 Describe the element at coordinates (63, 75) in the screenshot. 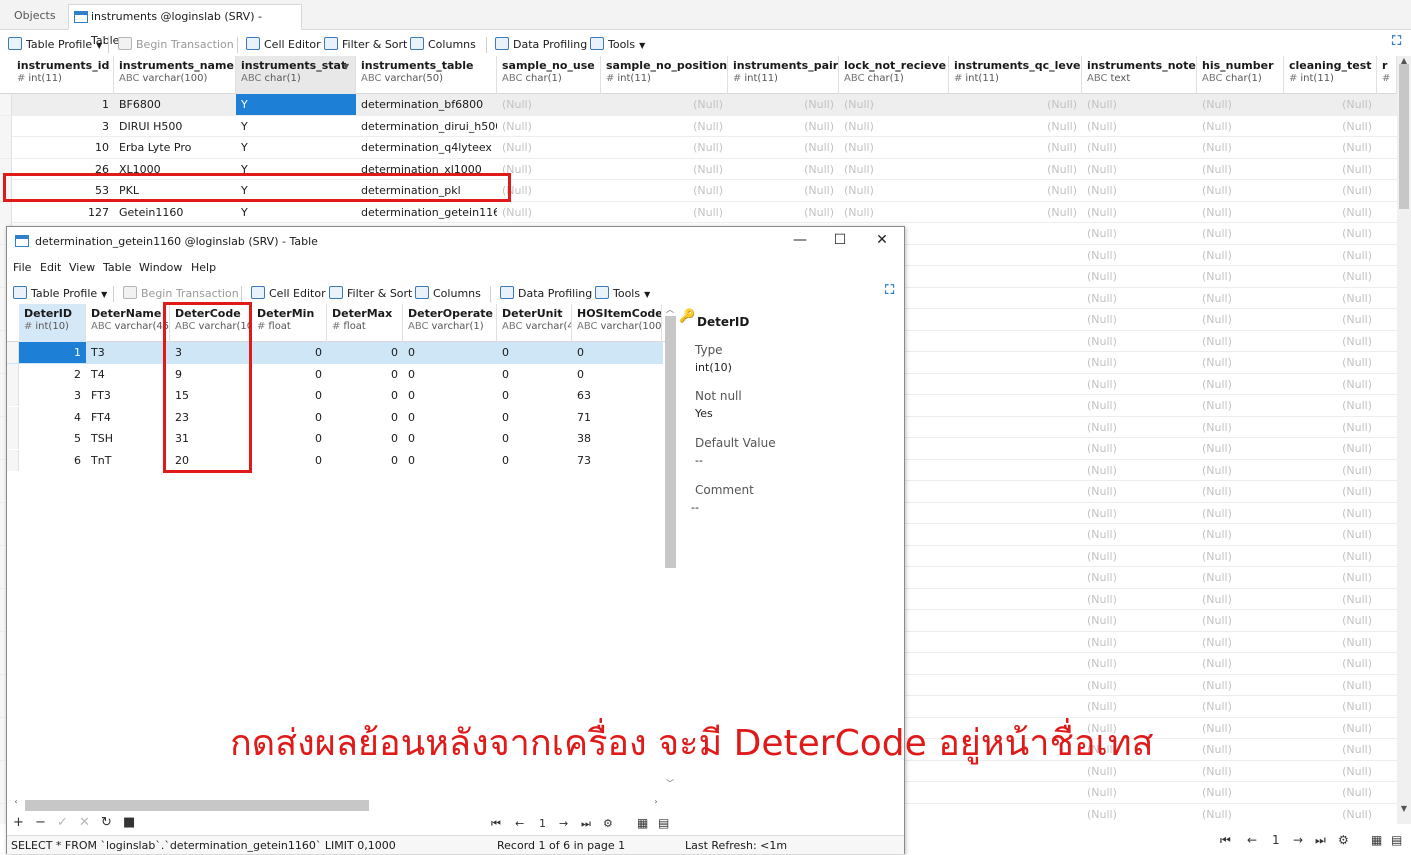

I see `column-header: instruments_id # int(11)` at that location.